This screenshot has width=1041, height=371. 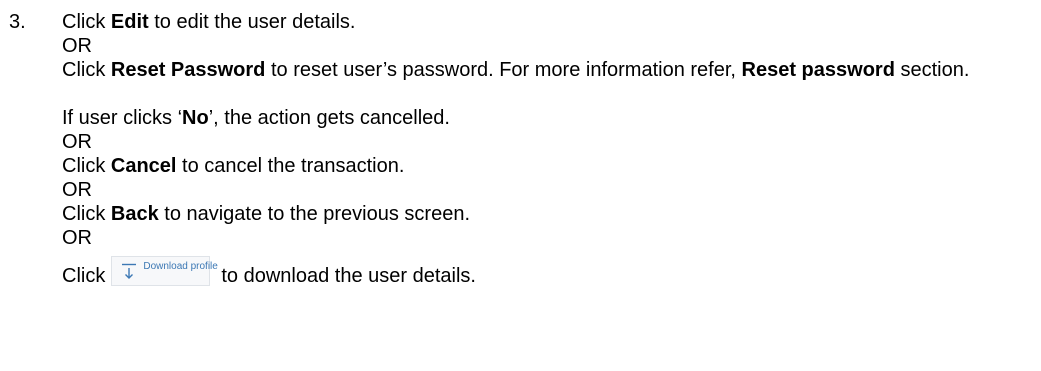 What do you see at coordinates (932, 70) in the screenshot?
I see `text: section.` at bounding box center [932, 70].